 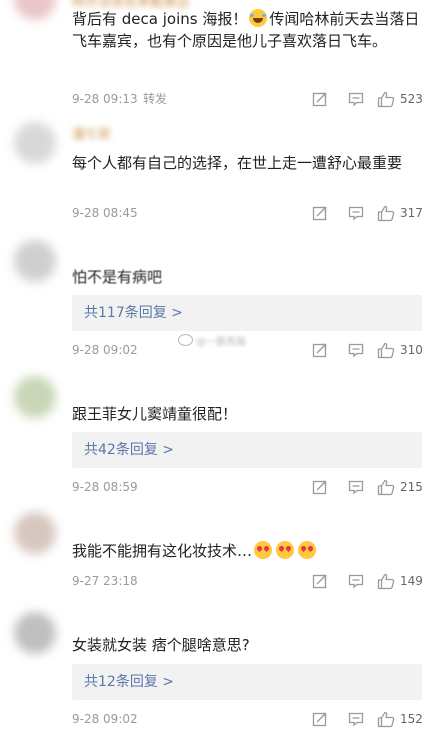 I want to click on comment-text: 怕不是有病吧, so click(x=117, y=277).